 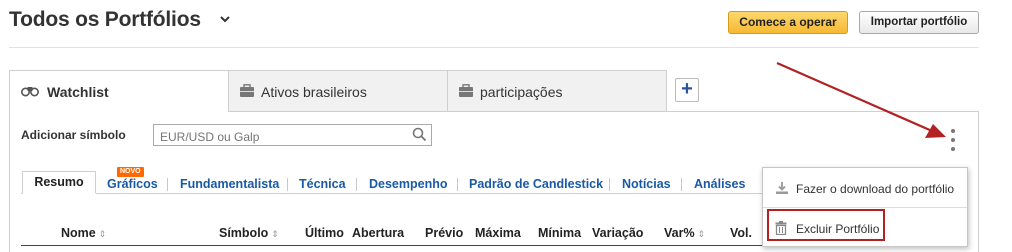 What do you see at coordinates (875, 189) in the screenshot?
I see `menu-item-label: Fazer o download do portfólio` at bounding box center [875, 189].